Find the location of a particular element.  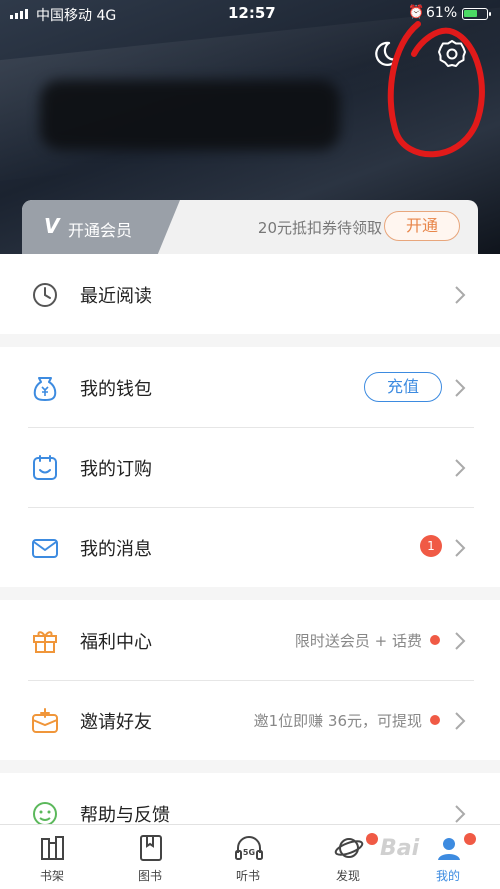

tab-label: 听书 is located at coordinates (247, 876).